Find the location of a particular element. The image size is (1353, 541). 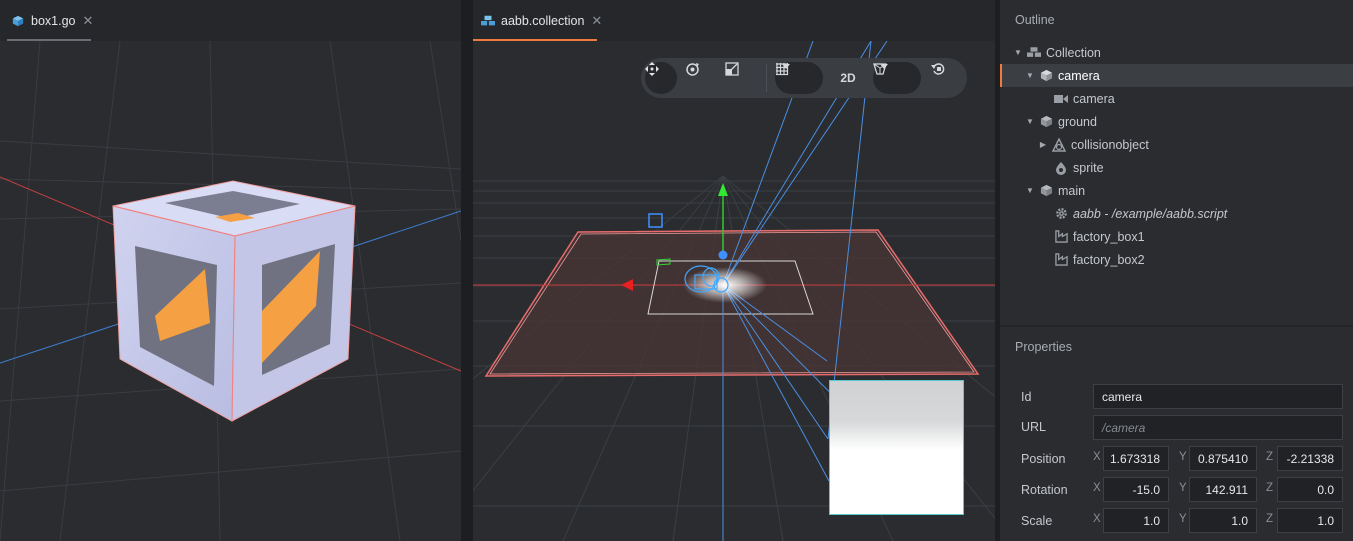

tree-item-camera-go: ▼ camera is located at coordinates (1176, 75).